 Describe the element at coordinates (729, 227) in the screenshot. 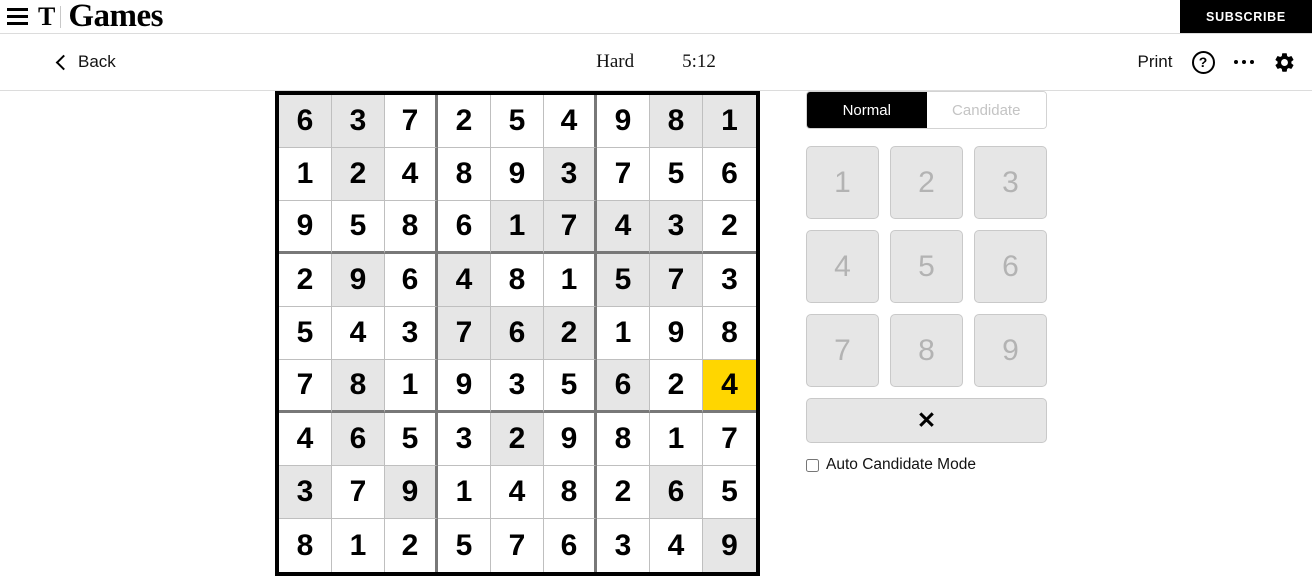

I see `sudoku-cell-r3c9: 2` at that location.